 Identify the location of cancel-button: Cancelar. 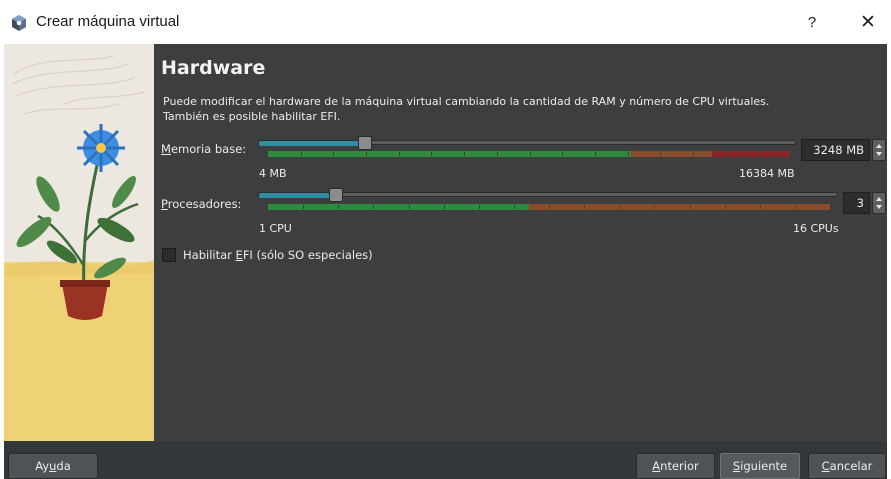
(847, 466).